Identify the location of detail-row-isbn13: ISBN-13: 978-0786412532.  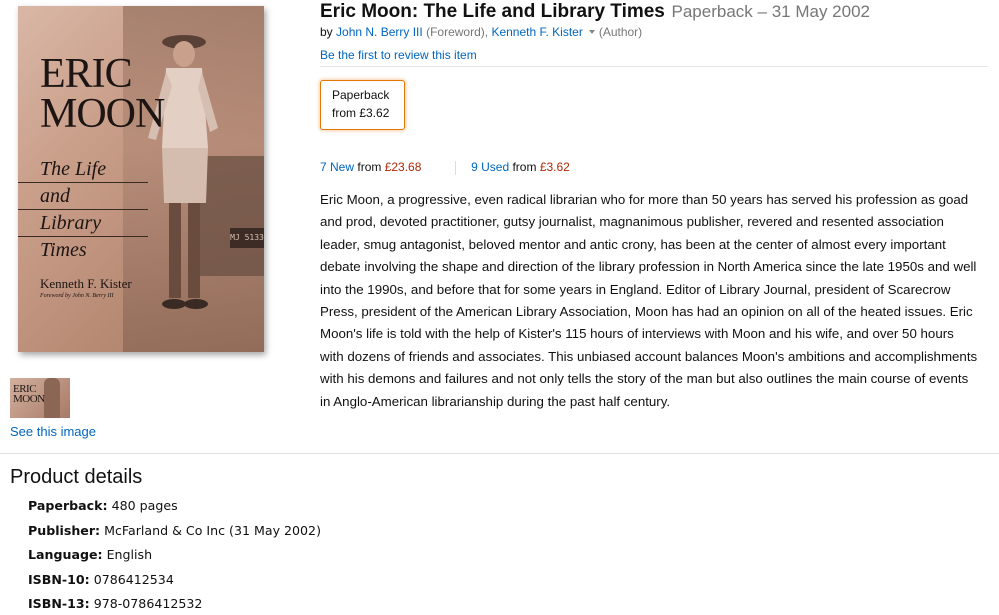
(115, 603).